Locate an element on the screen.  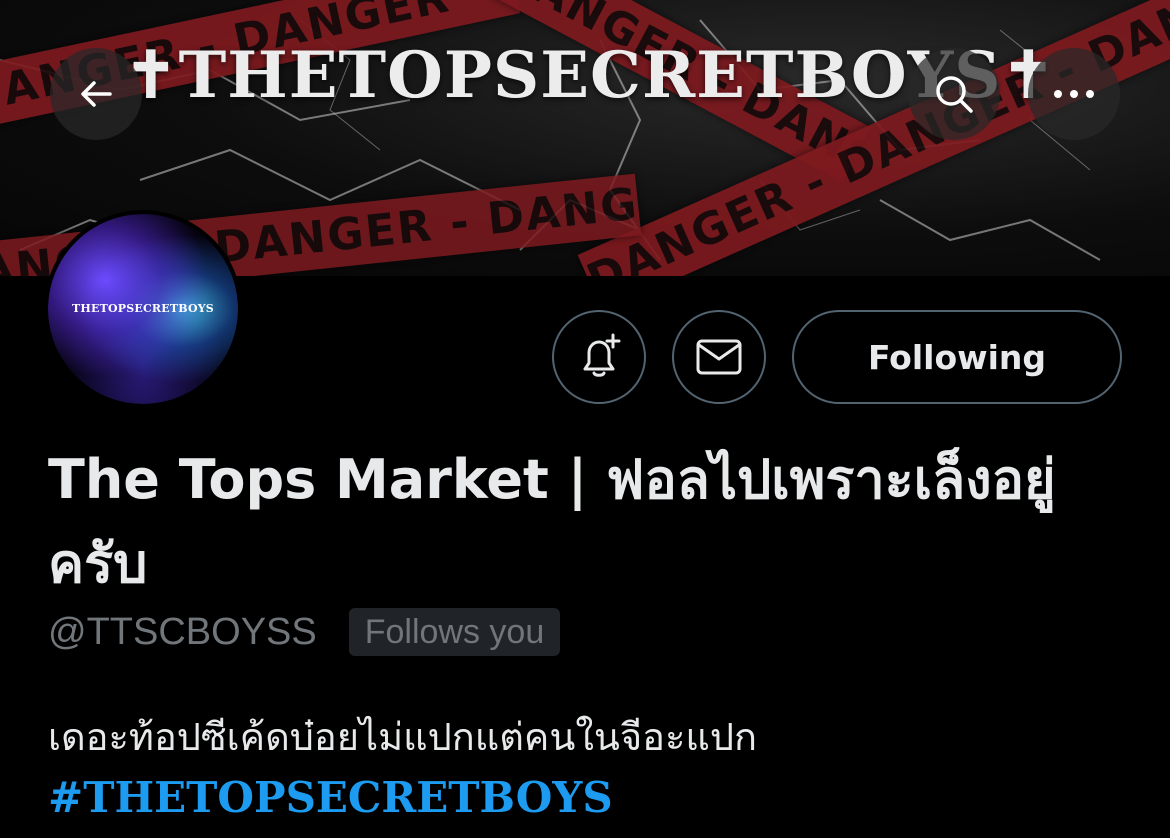
more-button is located at coordinates (1074, 94).